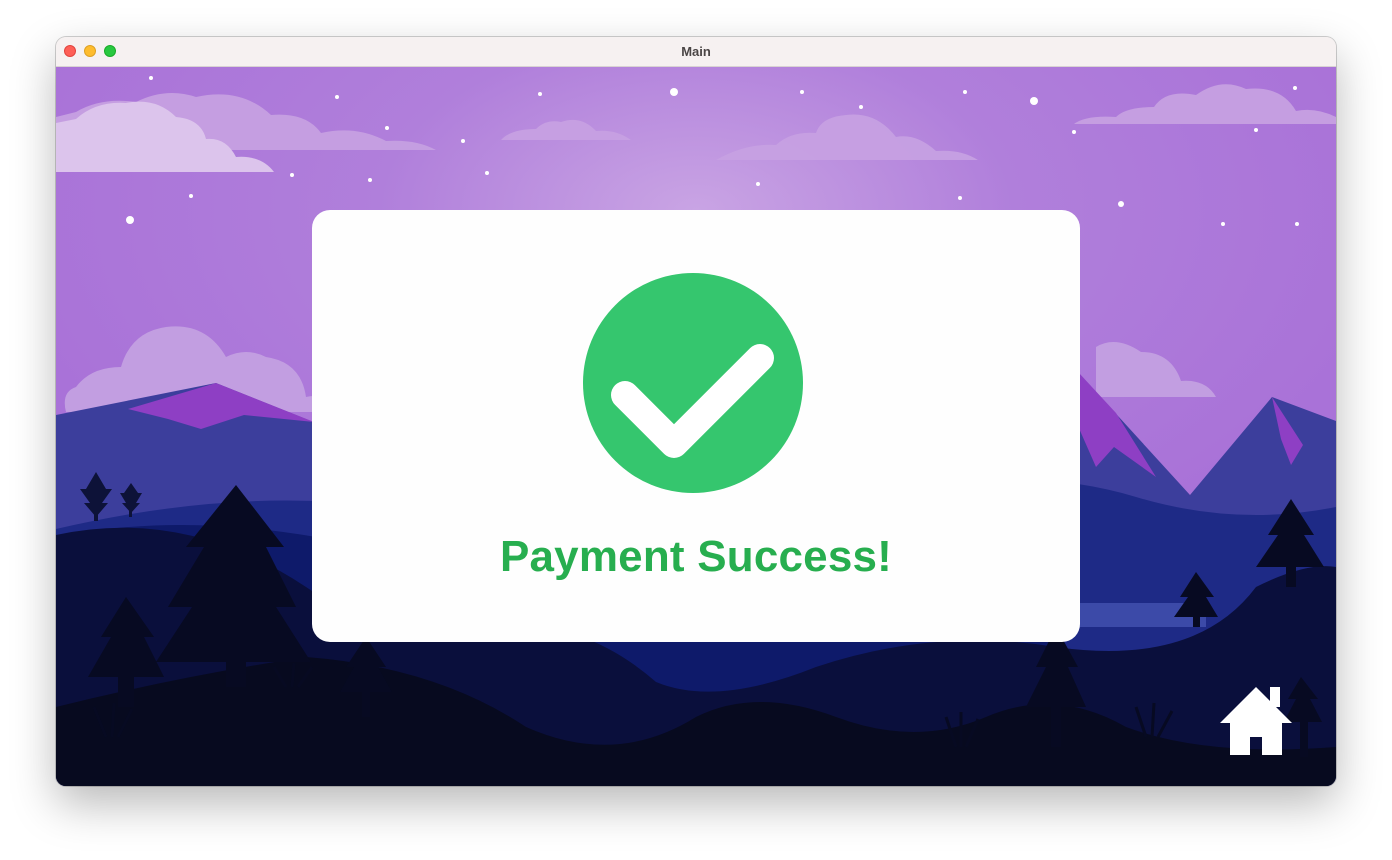 This screenshot has height=860, width=1392. I want to click on home-icon, so click(1256, 721).